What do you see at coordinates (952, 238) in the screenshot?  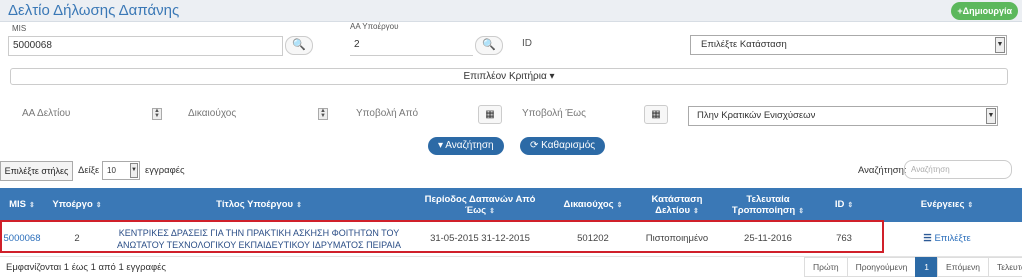 I see `select-action-label: Επιλέξτε` at bounding box center [952, 238].